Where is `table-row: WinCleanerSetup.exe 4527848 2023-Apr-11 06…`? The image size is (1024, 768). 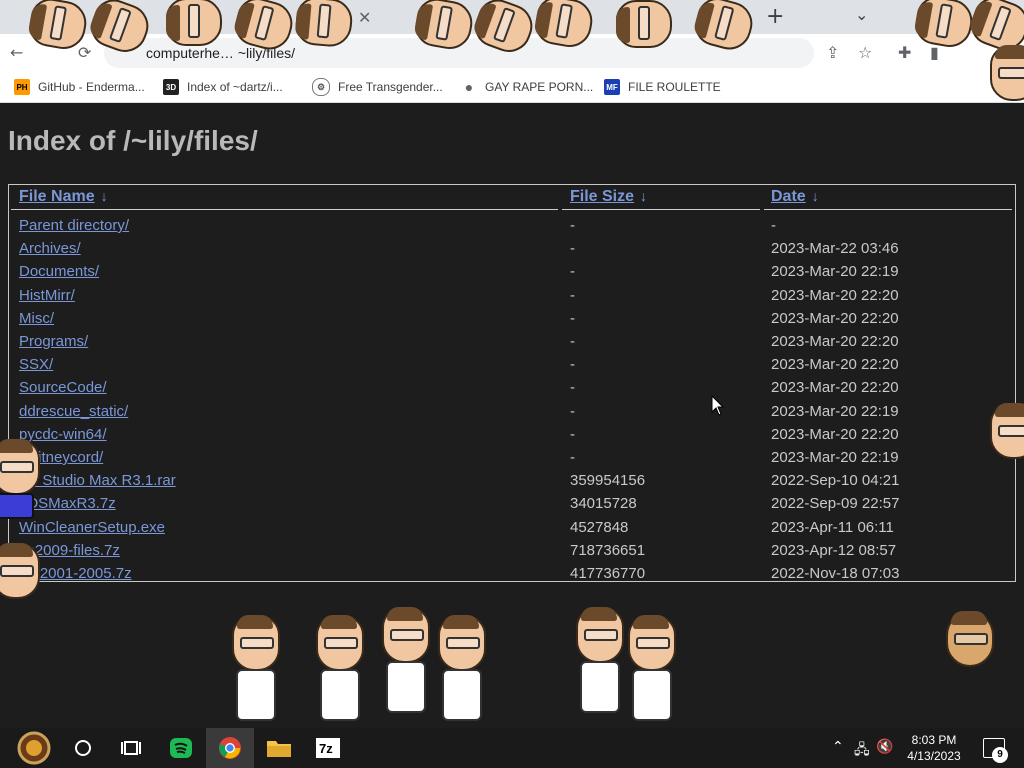
table-row: WinCleanerSetup.exe 4527848 2023-Apr-11 06… is located at coordinates (512, 527).